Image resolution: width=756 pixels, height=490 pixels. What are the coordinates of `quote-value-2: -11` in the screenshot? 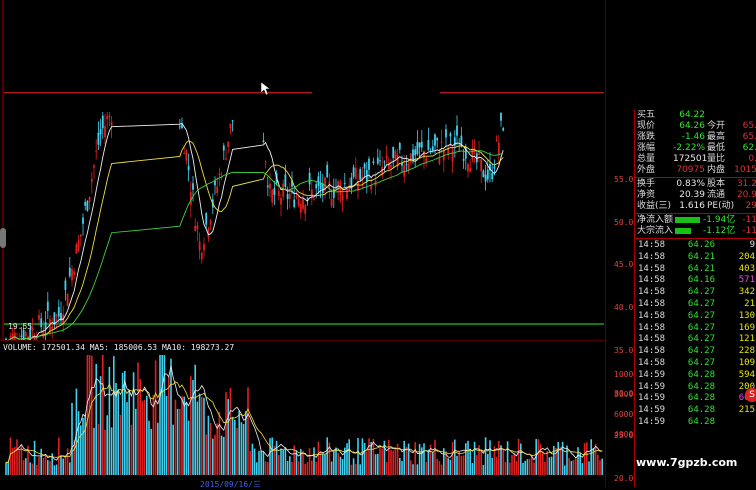 It's located at (749, 220).